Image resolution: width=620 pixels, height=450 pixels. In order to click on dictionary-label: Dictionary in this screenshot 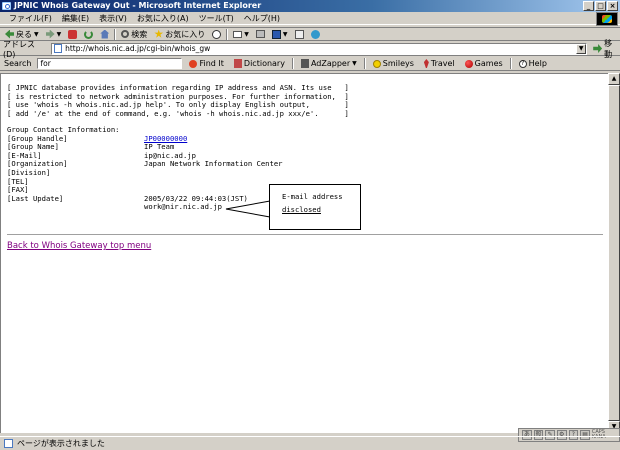, I will do `click(264, 63)`.